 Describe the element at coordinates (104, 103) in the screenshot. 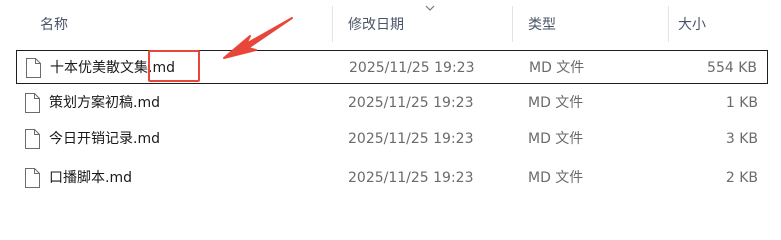

I see `file-name: 策划方案初稿.md` at that location.